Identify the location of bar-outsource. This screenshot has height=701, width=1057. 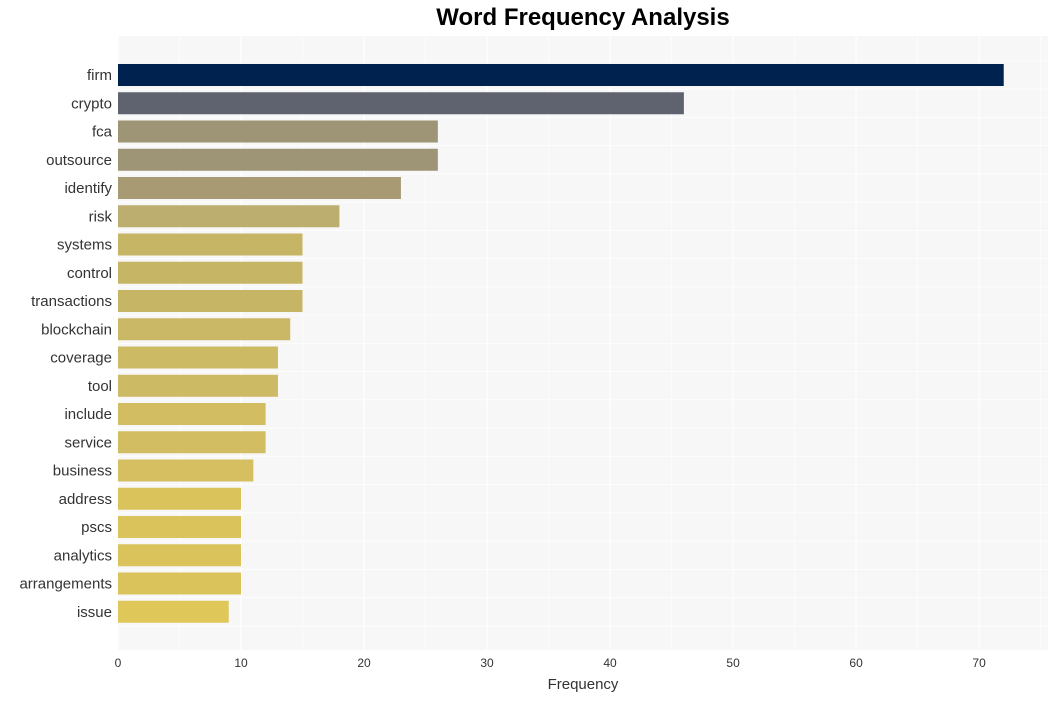
(278, 159).